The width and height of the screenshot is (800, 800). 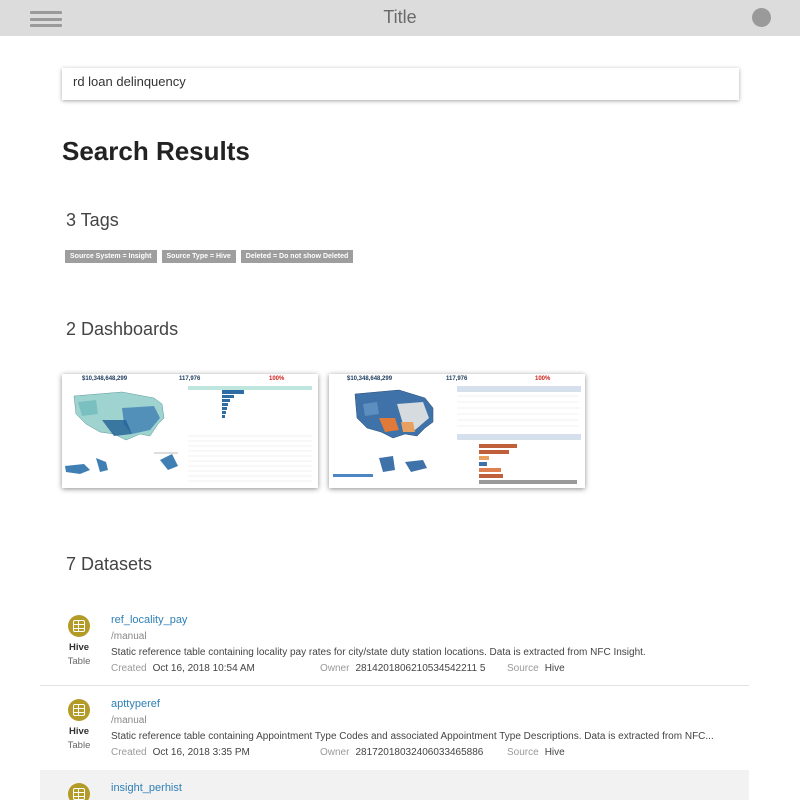 What do you see at coordinates (400, 84) in the screenshot?
I see `search-input: rd loan delinquency` at bounding box center [400, 84].